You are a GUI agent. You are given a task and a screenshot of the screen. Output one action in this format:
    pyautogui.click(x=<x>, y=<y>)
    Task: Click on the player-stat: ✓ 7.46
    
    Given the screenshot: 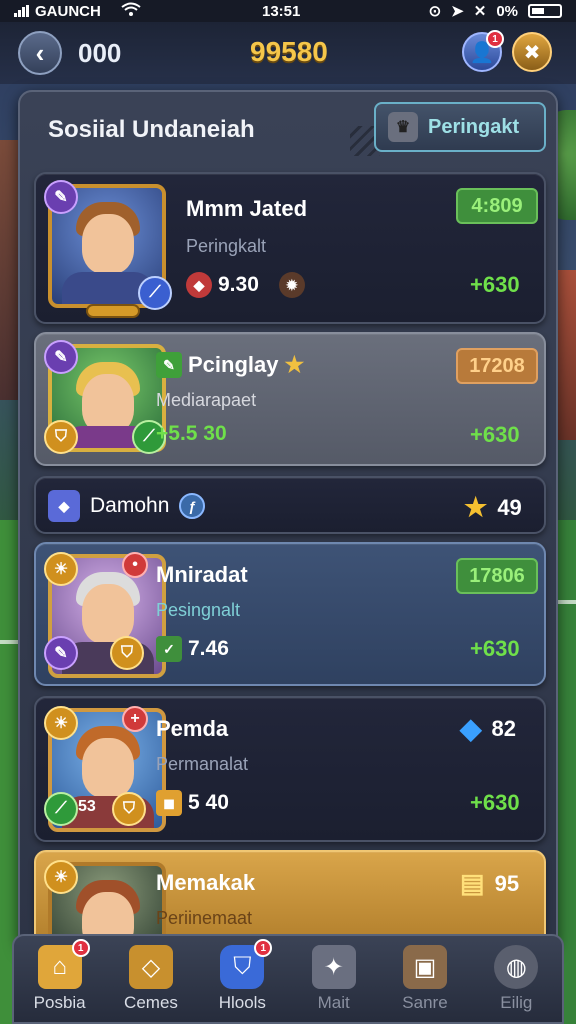 What is the action you would take?
    pyautogui.click(x=192, y=649)
    